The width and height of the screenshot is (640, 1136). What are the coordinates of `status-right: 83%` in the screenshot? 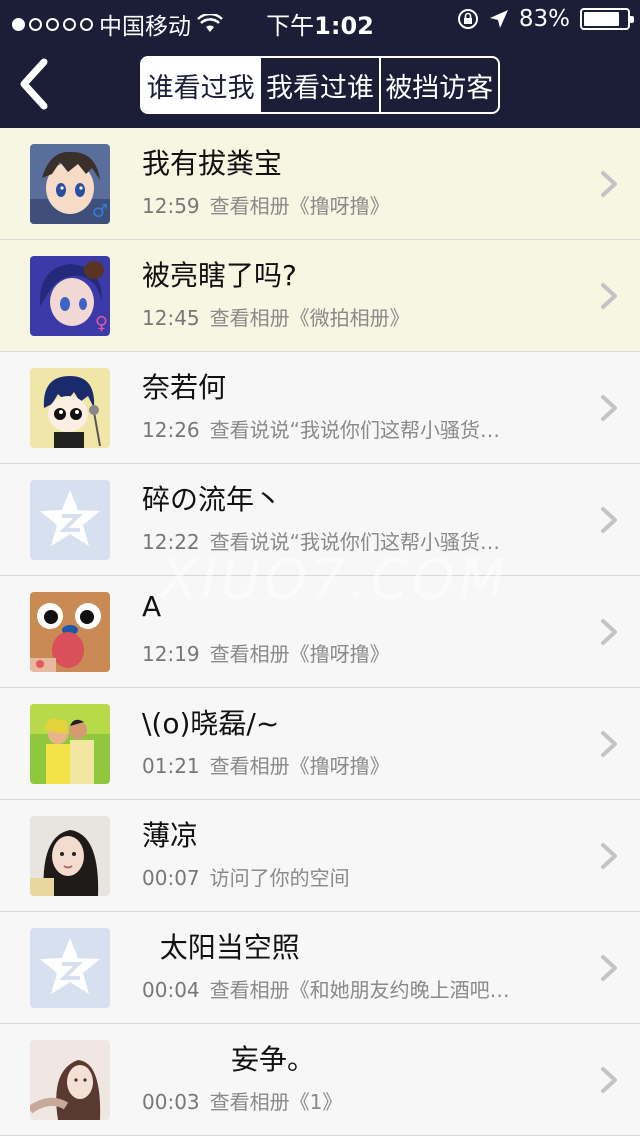 It's located at (545, 19).